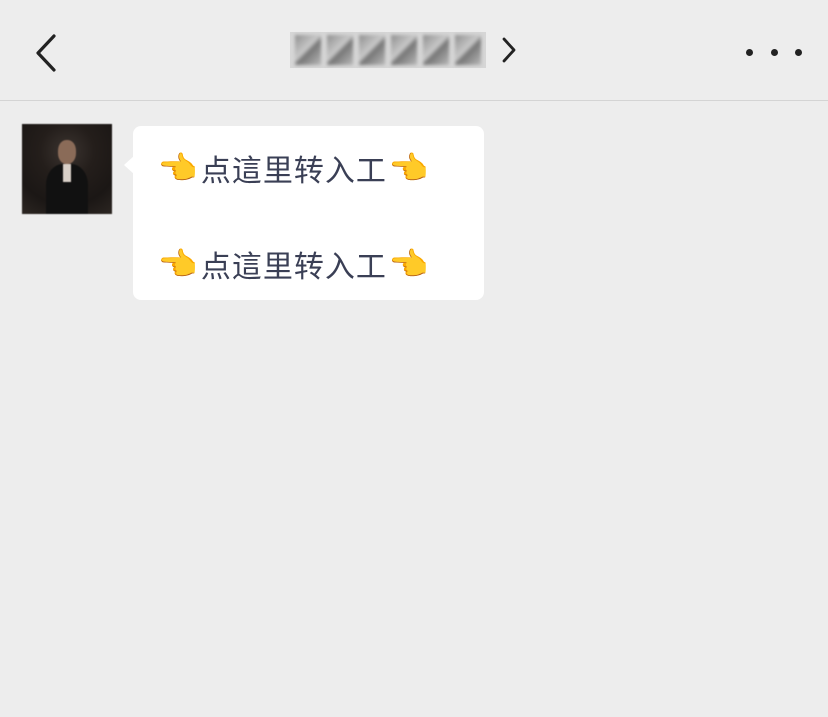 The image size is (828, 717). Describe the element at coordinates (509, 50) in the screenshot. I see `chevron-right-icon` at that location.